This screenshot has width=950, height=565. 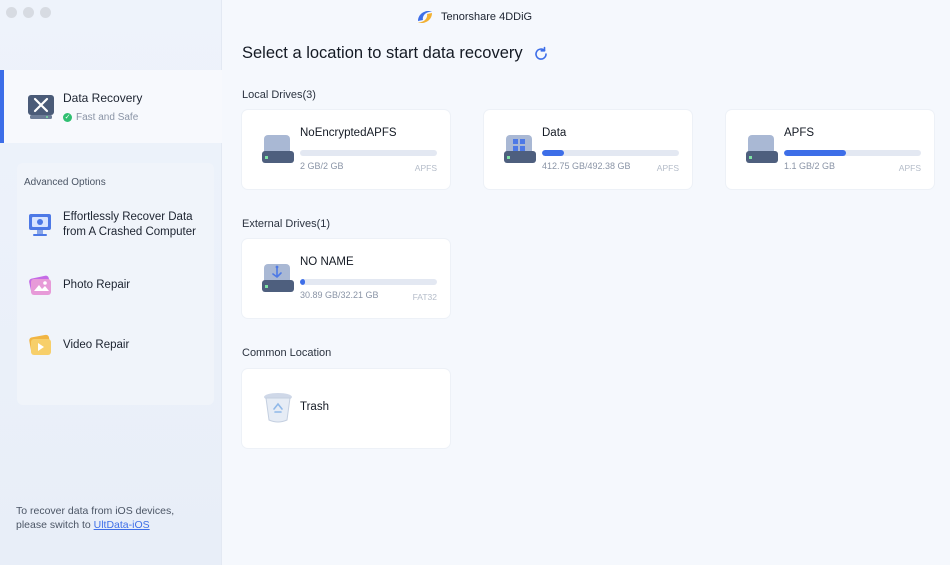 What do you see at coordinates (122, 525) in the screenshot?
I see `ultdata-ios-link: UltData-iOS` at bounding box center [122, 525].